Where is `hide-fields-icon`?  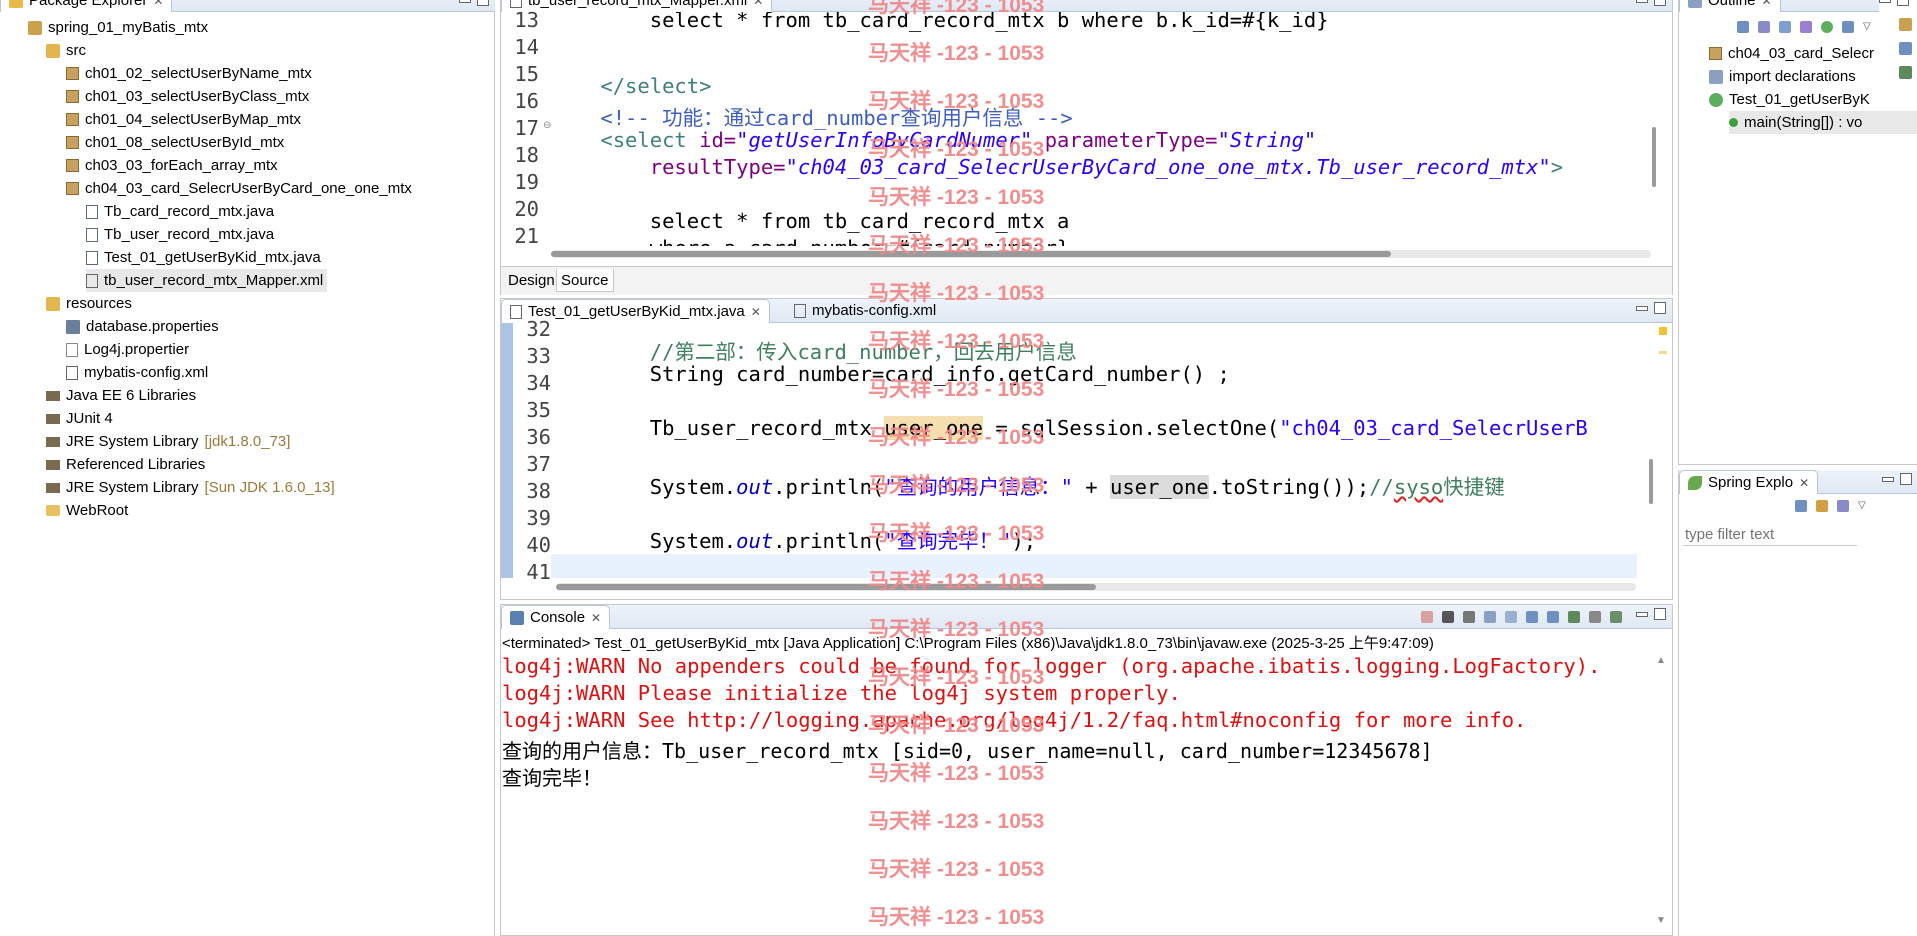
hide-fields-icon is located at coordinates (1785, 27).